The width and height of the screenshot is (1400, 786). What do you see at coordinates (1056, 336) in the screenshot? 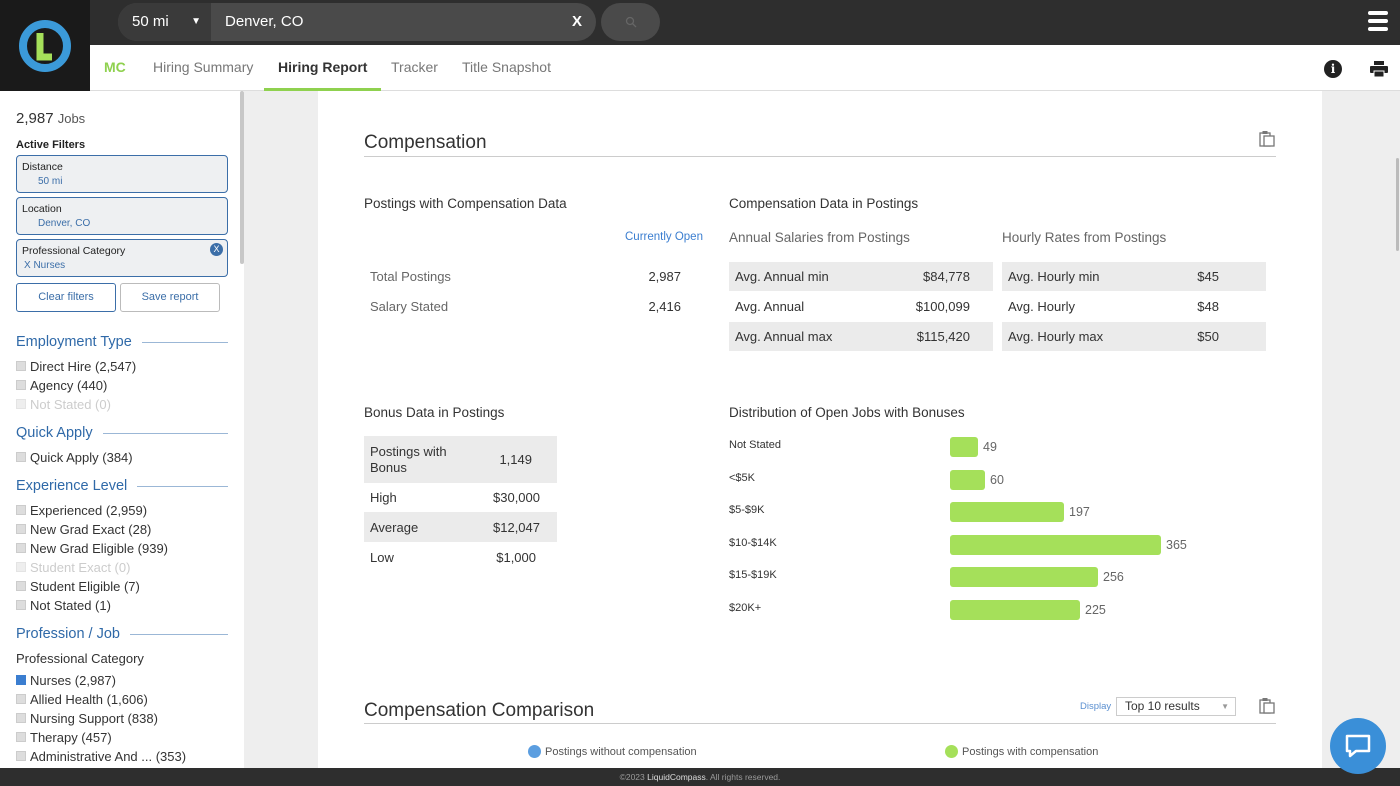
I see `hourly-max-label: Avg. Hourly max` at bounding box center [1056, 336].